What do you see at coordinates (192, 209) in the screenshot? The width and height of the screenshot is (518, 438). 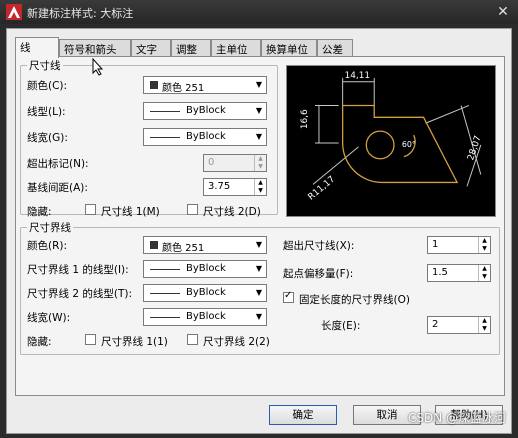 I see `suppress-dim2-checkbox` at bounding box center [192, 209].